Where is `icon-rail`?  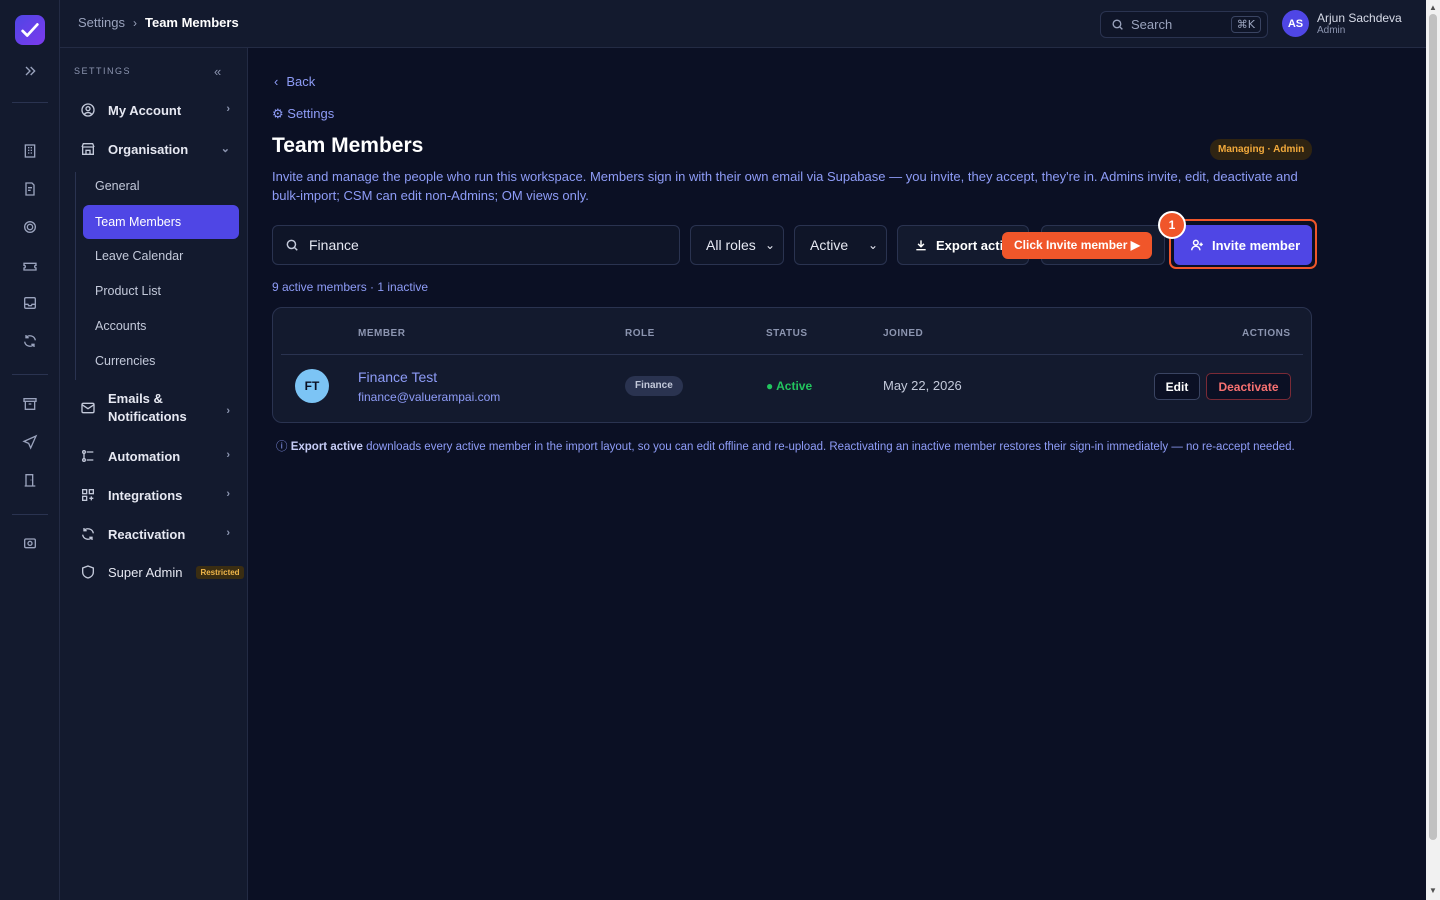 icon-rail is located at coordinates (30, 450).